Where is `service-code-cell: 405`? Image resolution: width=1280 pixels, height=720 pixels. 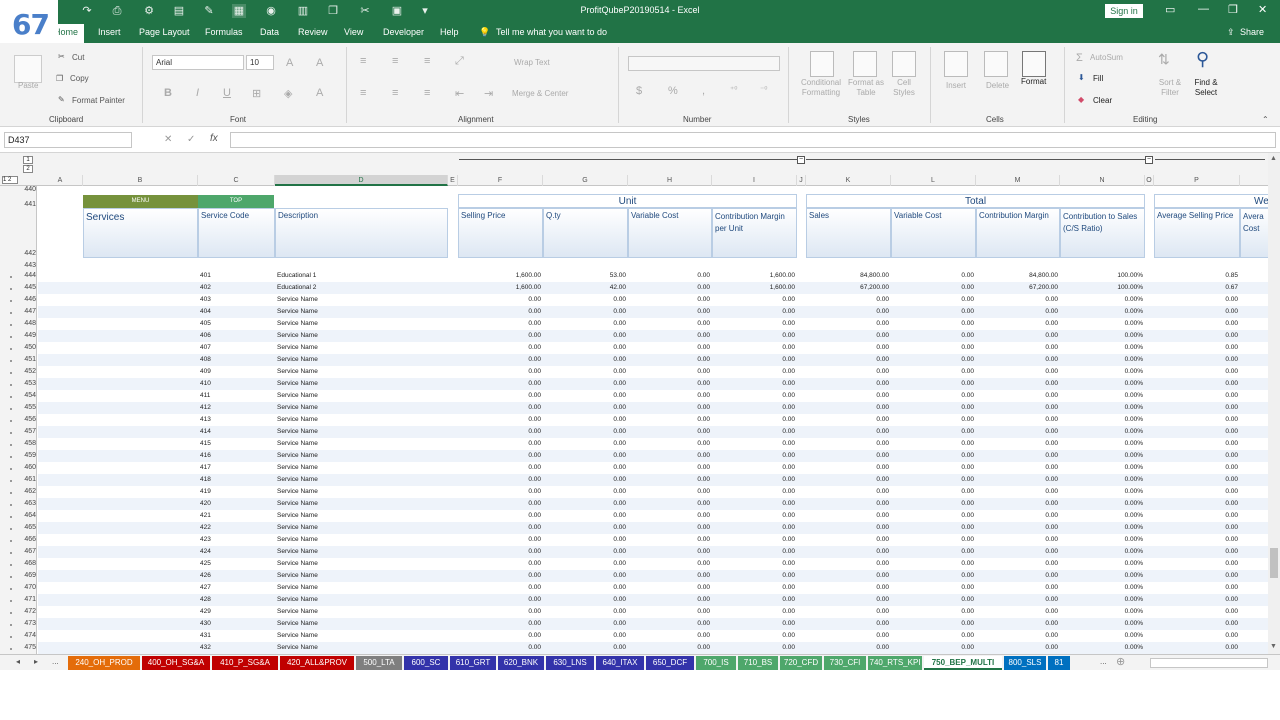
service-code-cell: 405 is located at coordinates (238, 323).